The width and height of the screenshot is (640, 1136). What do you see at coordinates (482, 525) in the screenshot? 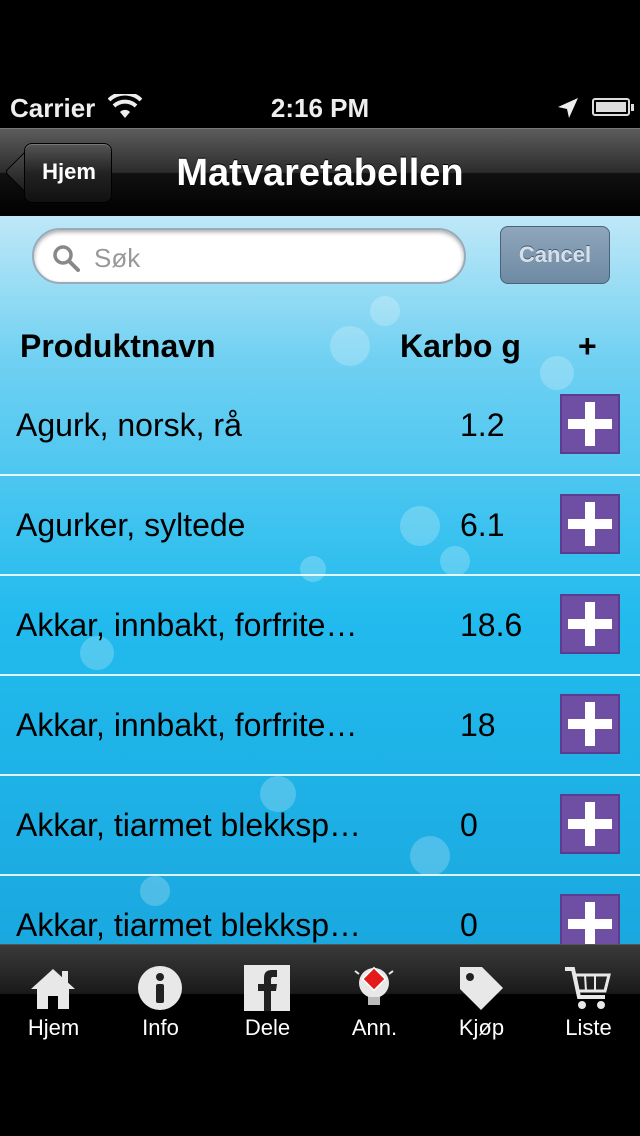
I see `karbo-value: 6.1` at bounding box center [482, 525].